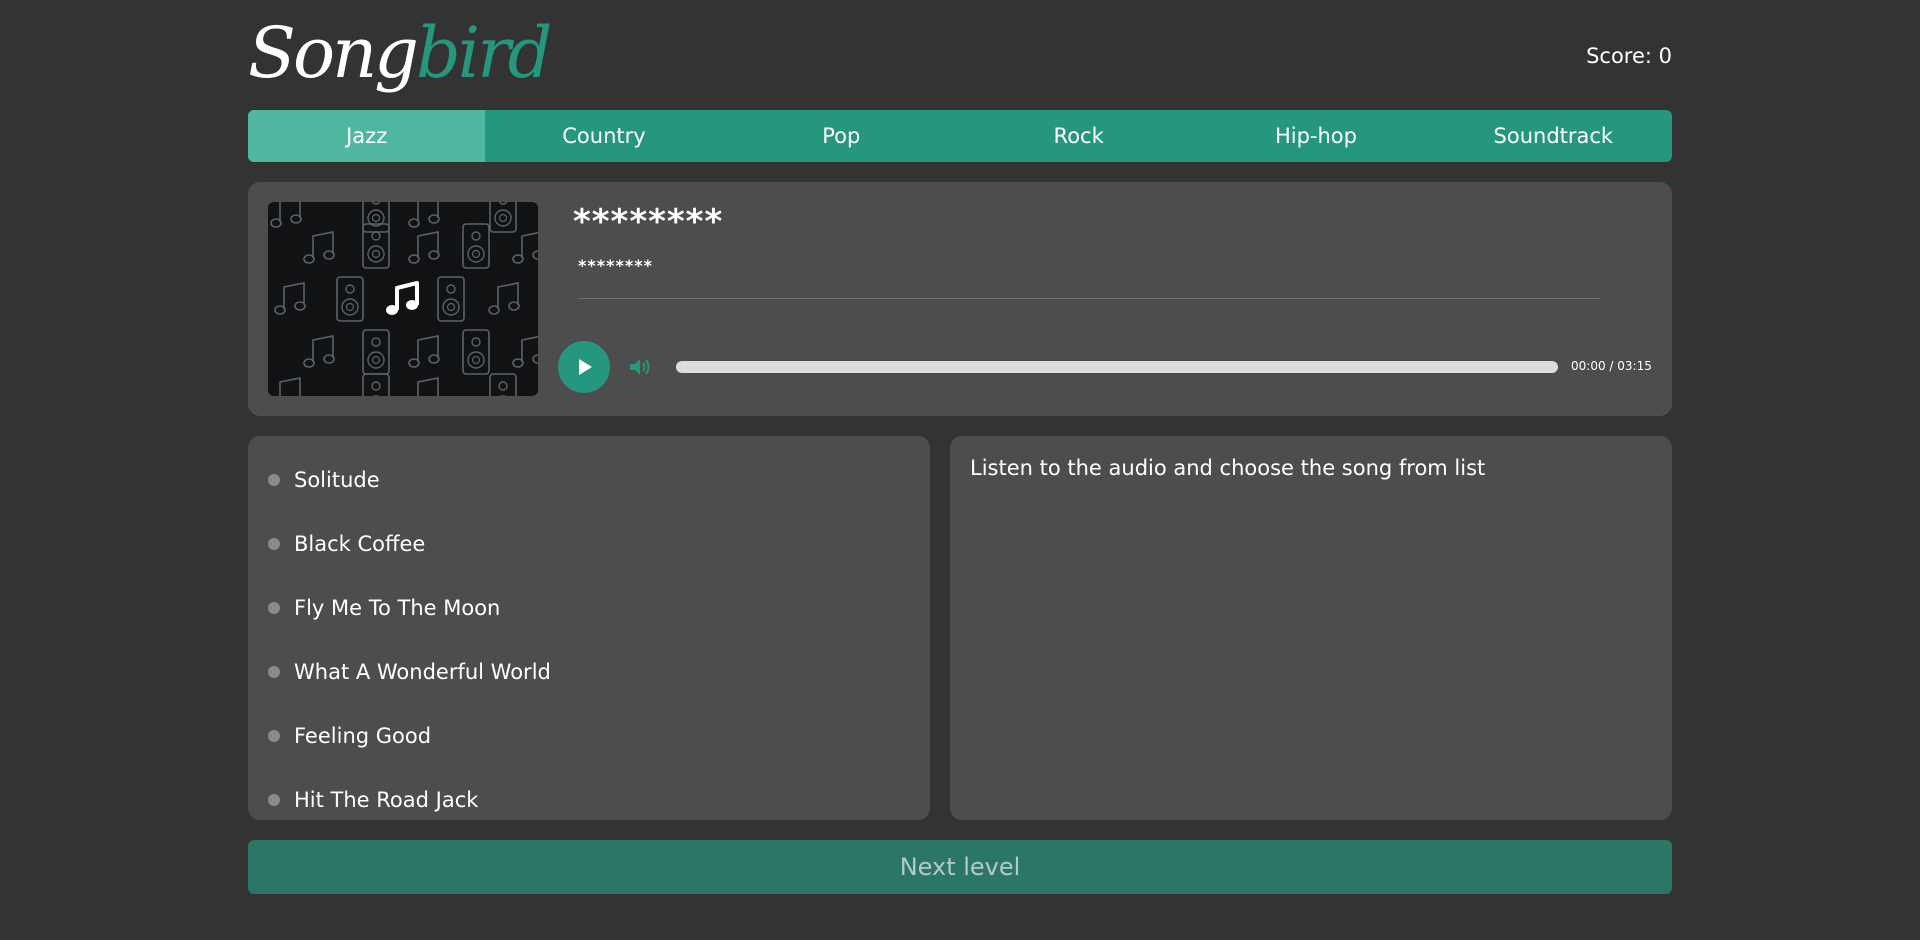  What do you see at coordinates (1315, 136) in the screenshot?
I see `genre-tab-hip-hop: Hip-hop` at bounding box center [1315, 136].